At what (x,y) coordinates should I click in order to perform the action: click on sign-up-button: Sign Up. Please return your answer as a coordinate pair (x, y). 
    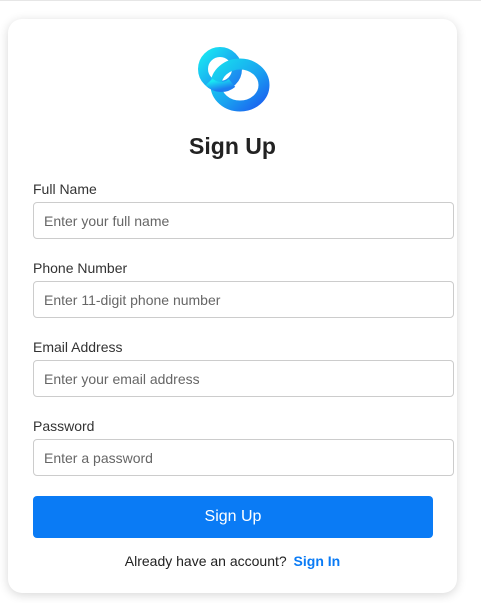
    Looking at the image, I should click on (233, 517).